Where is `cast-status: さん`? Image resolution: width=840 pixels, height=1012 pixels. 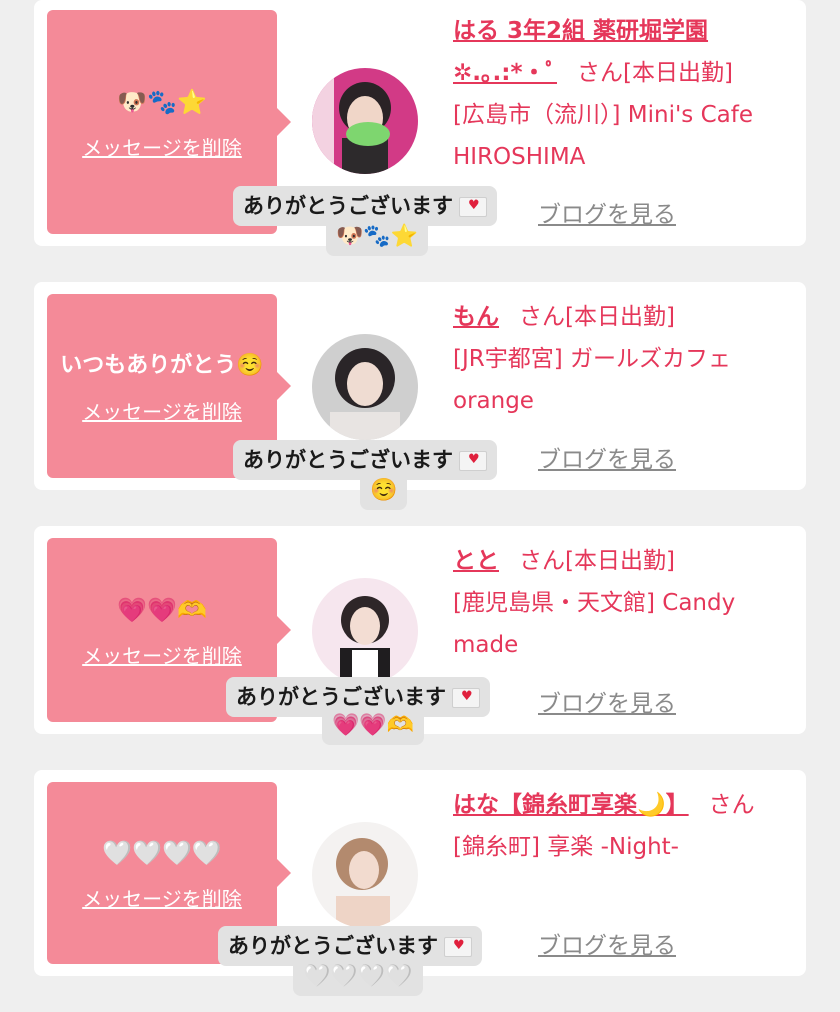
cast-status: さん is located at coordinates (731, 805).